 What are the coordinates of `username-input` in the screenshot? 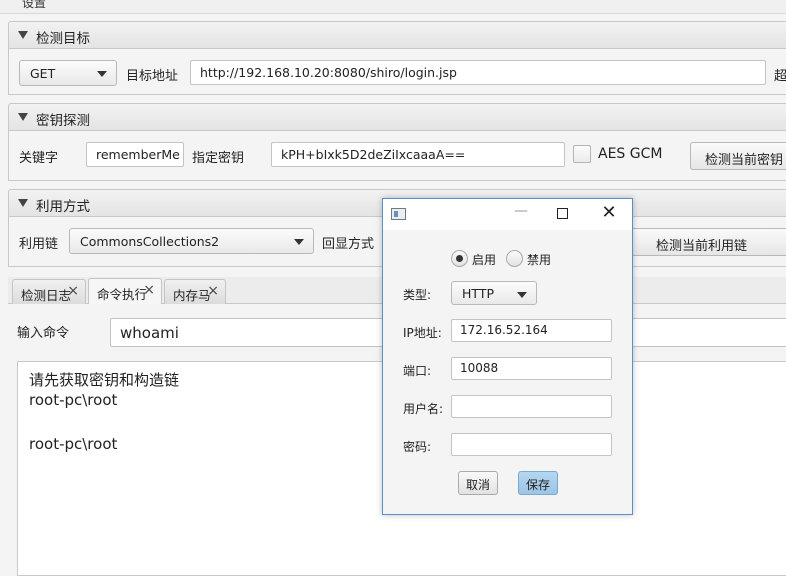 It's located at (531, 406).